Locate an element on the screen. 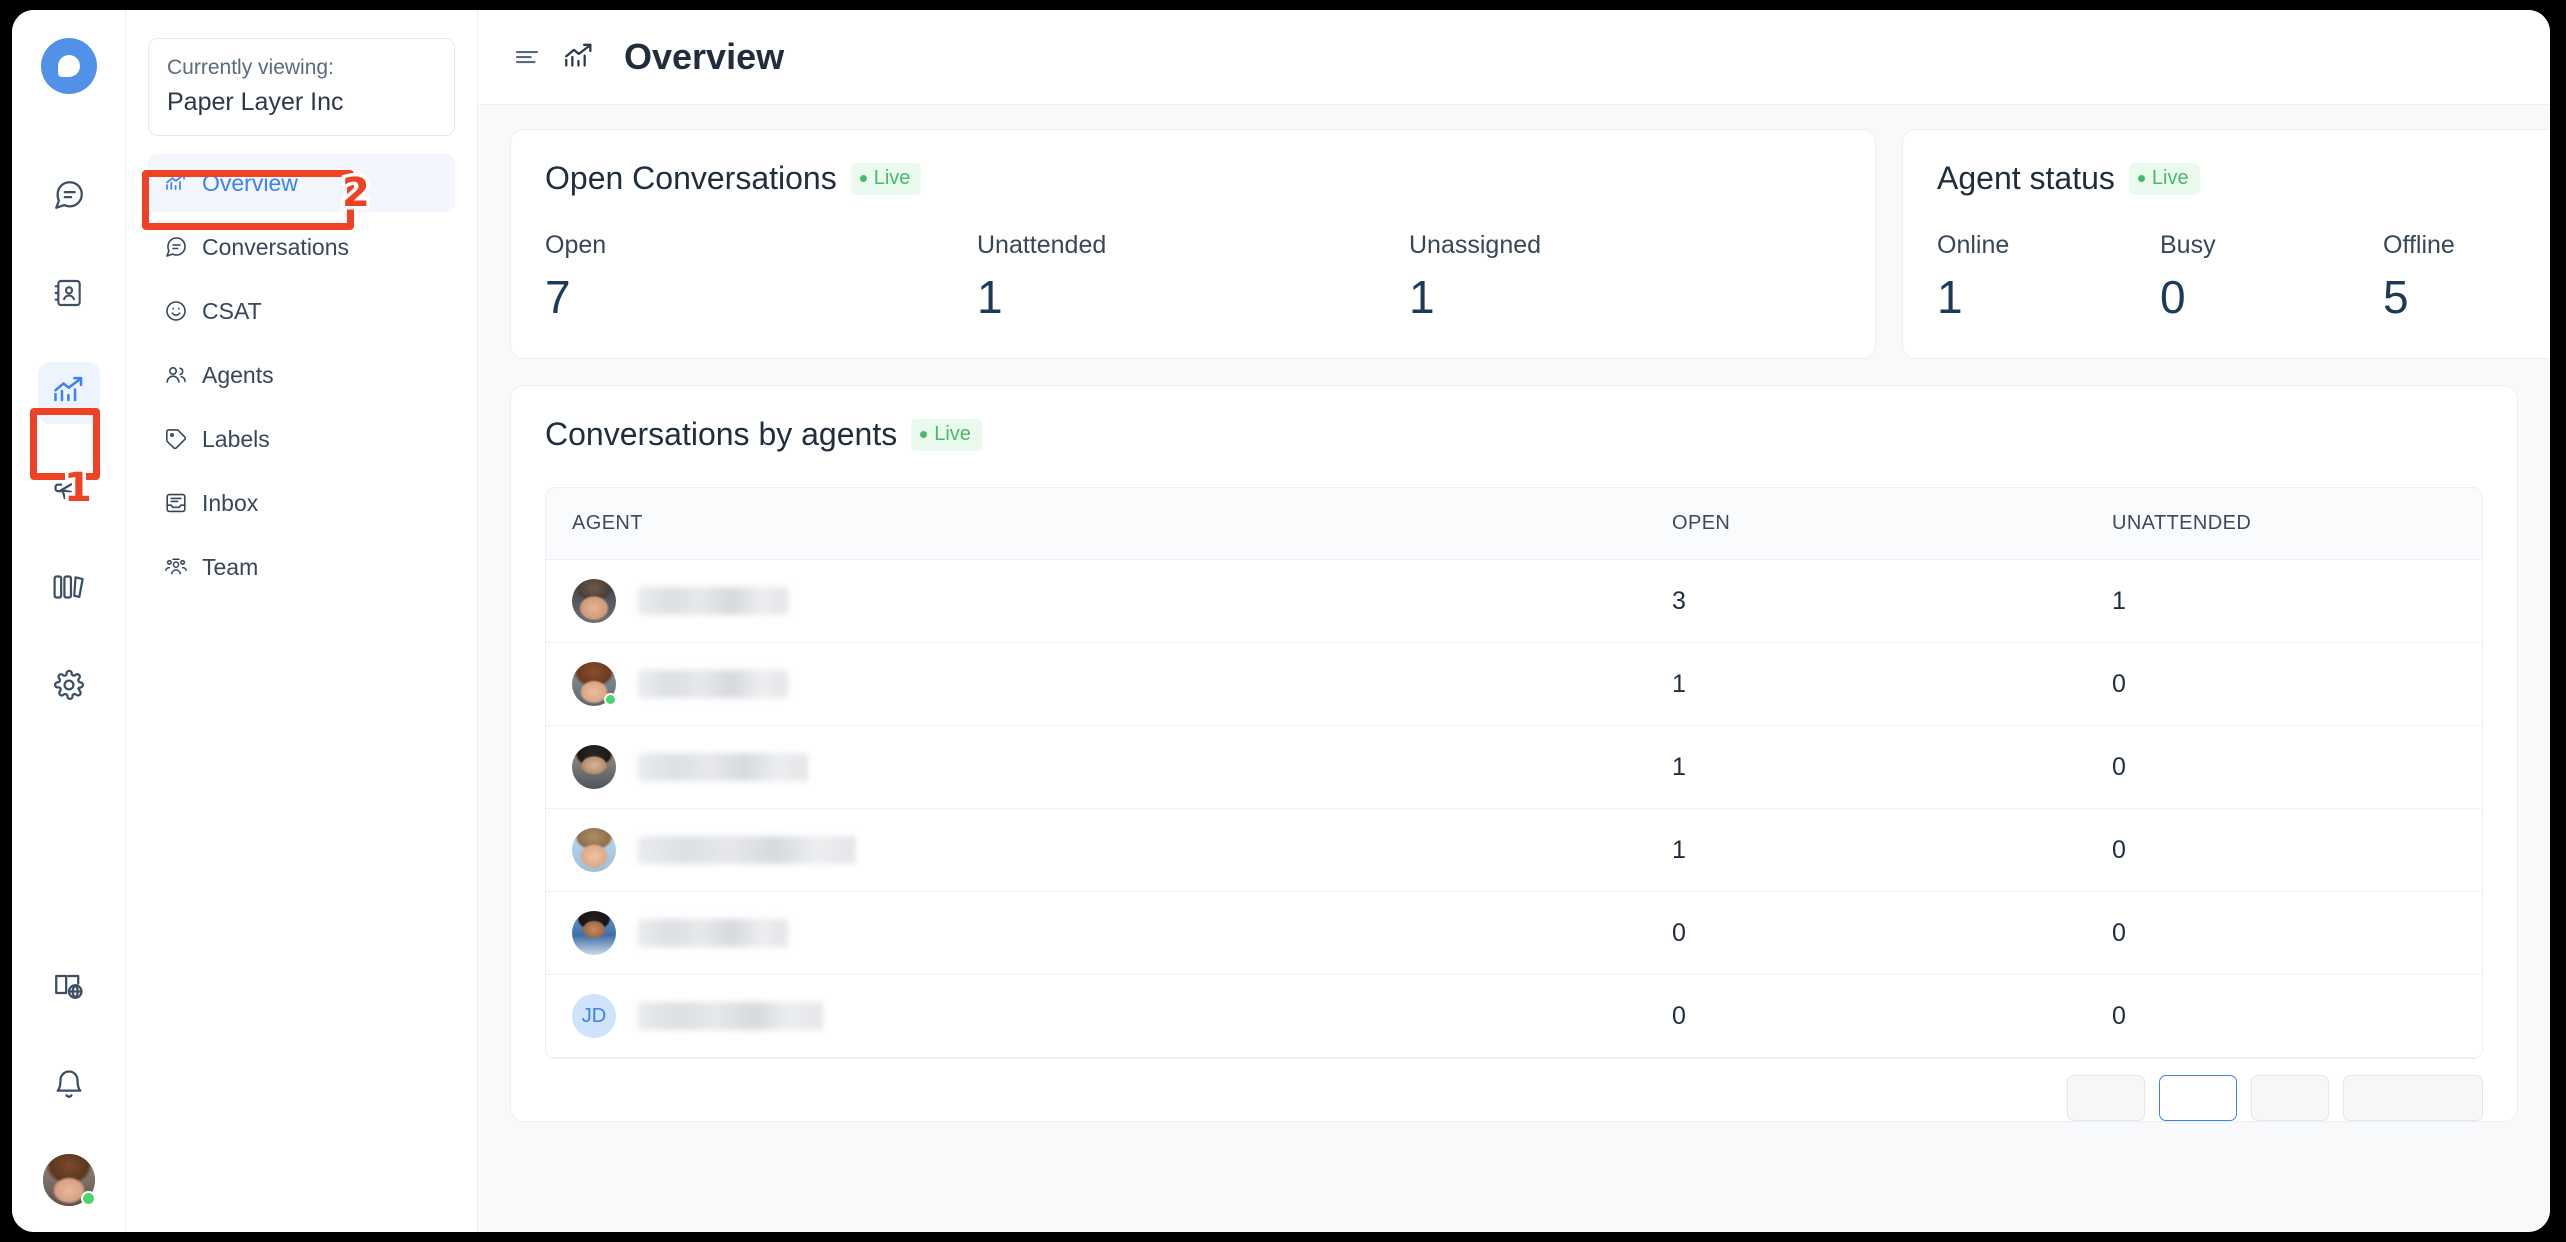 The width and height of the screenshot is (2566, 1242). sidebar-item-label: Labels is located at coordinates (236, 438).